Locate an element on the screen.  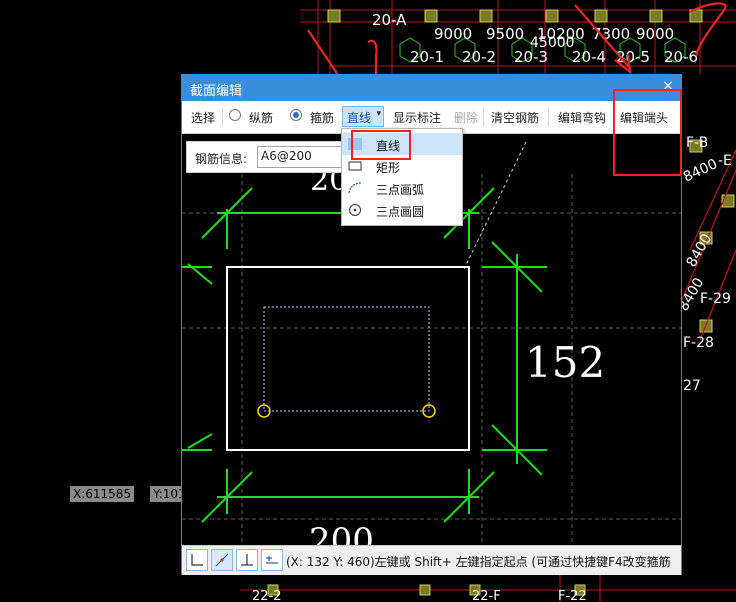
stirrup-radio is located at coordinates (296, 115).